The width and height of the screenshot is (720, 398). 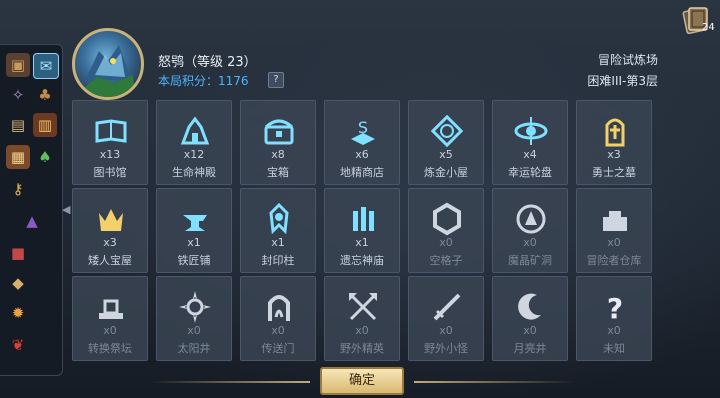 What do you see at coordinates (18, 157) in the screenshot?
I see `brown-book-icon: ▦` at bounding box center [18, 157].